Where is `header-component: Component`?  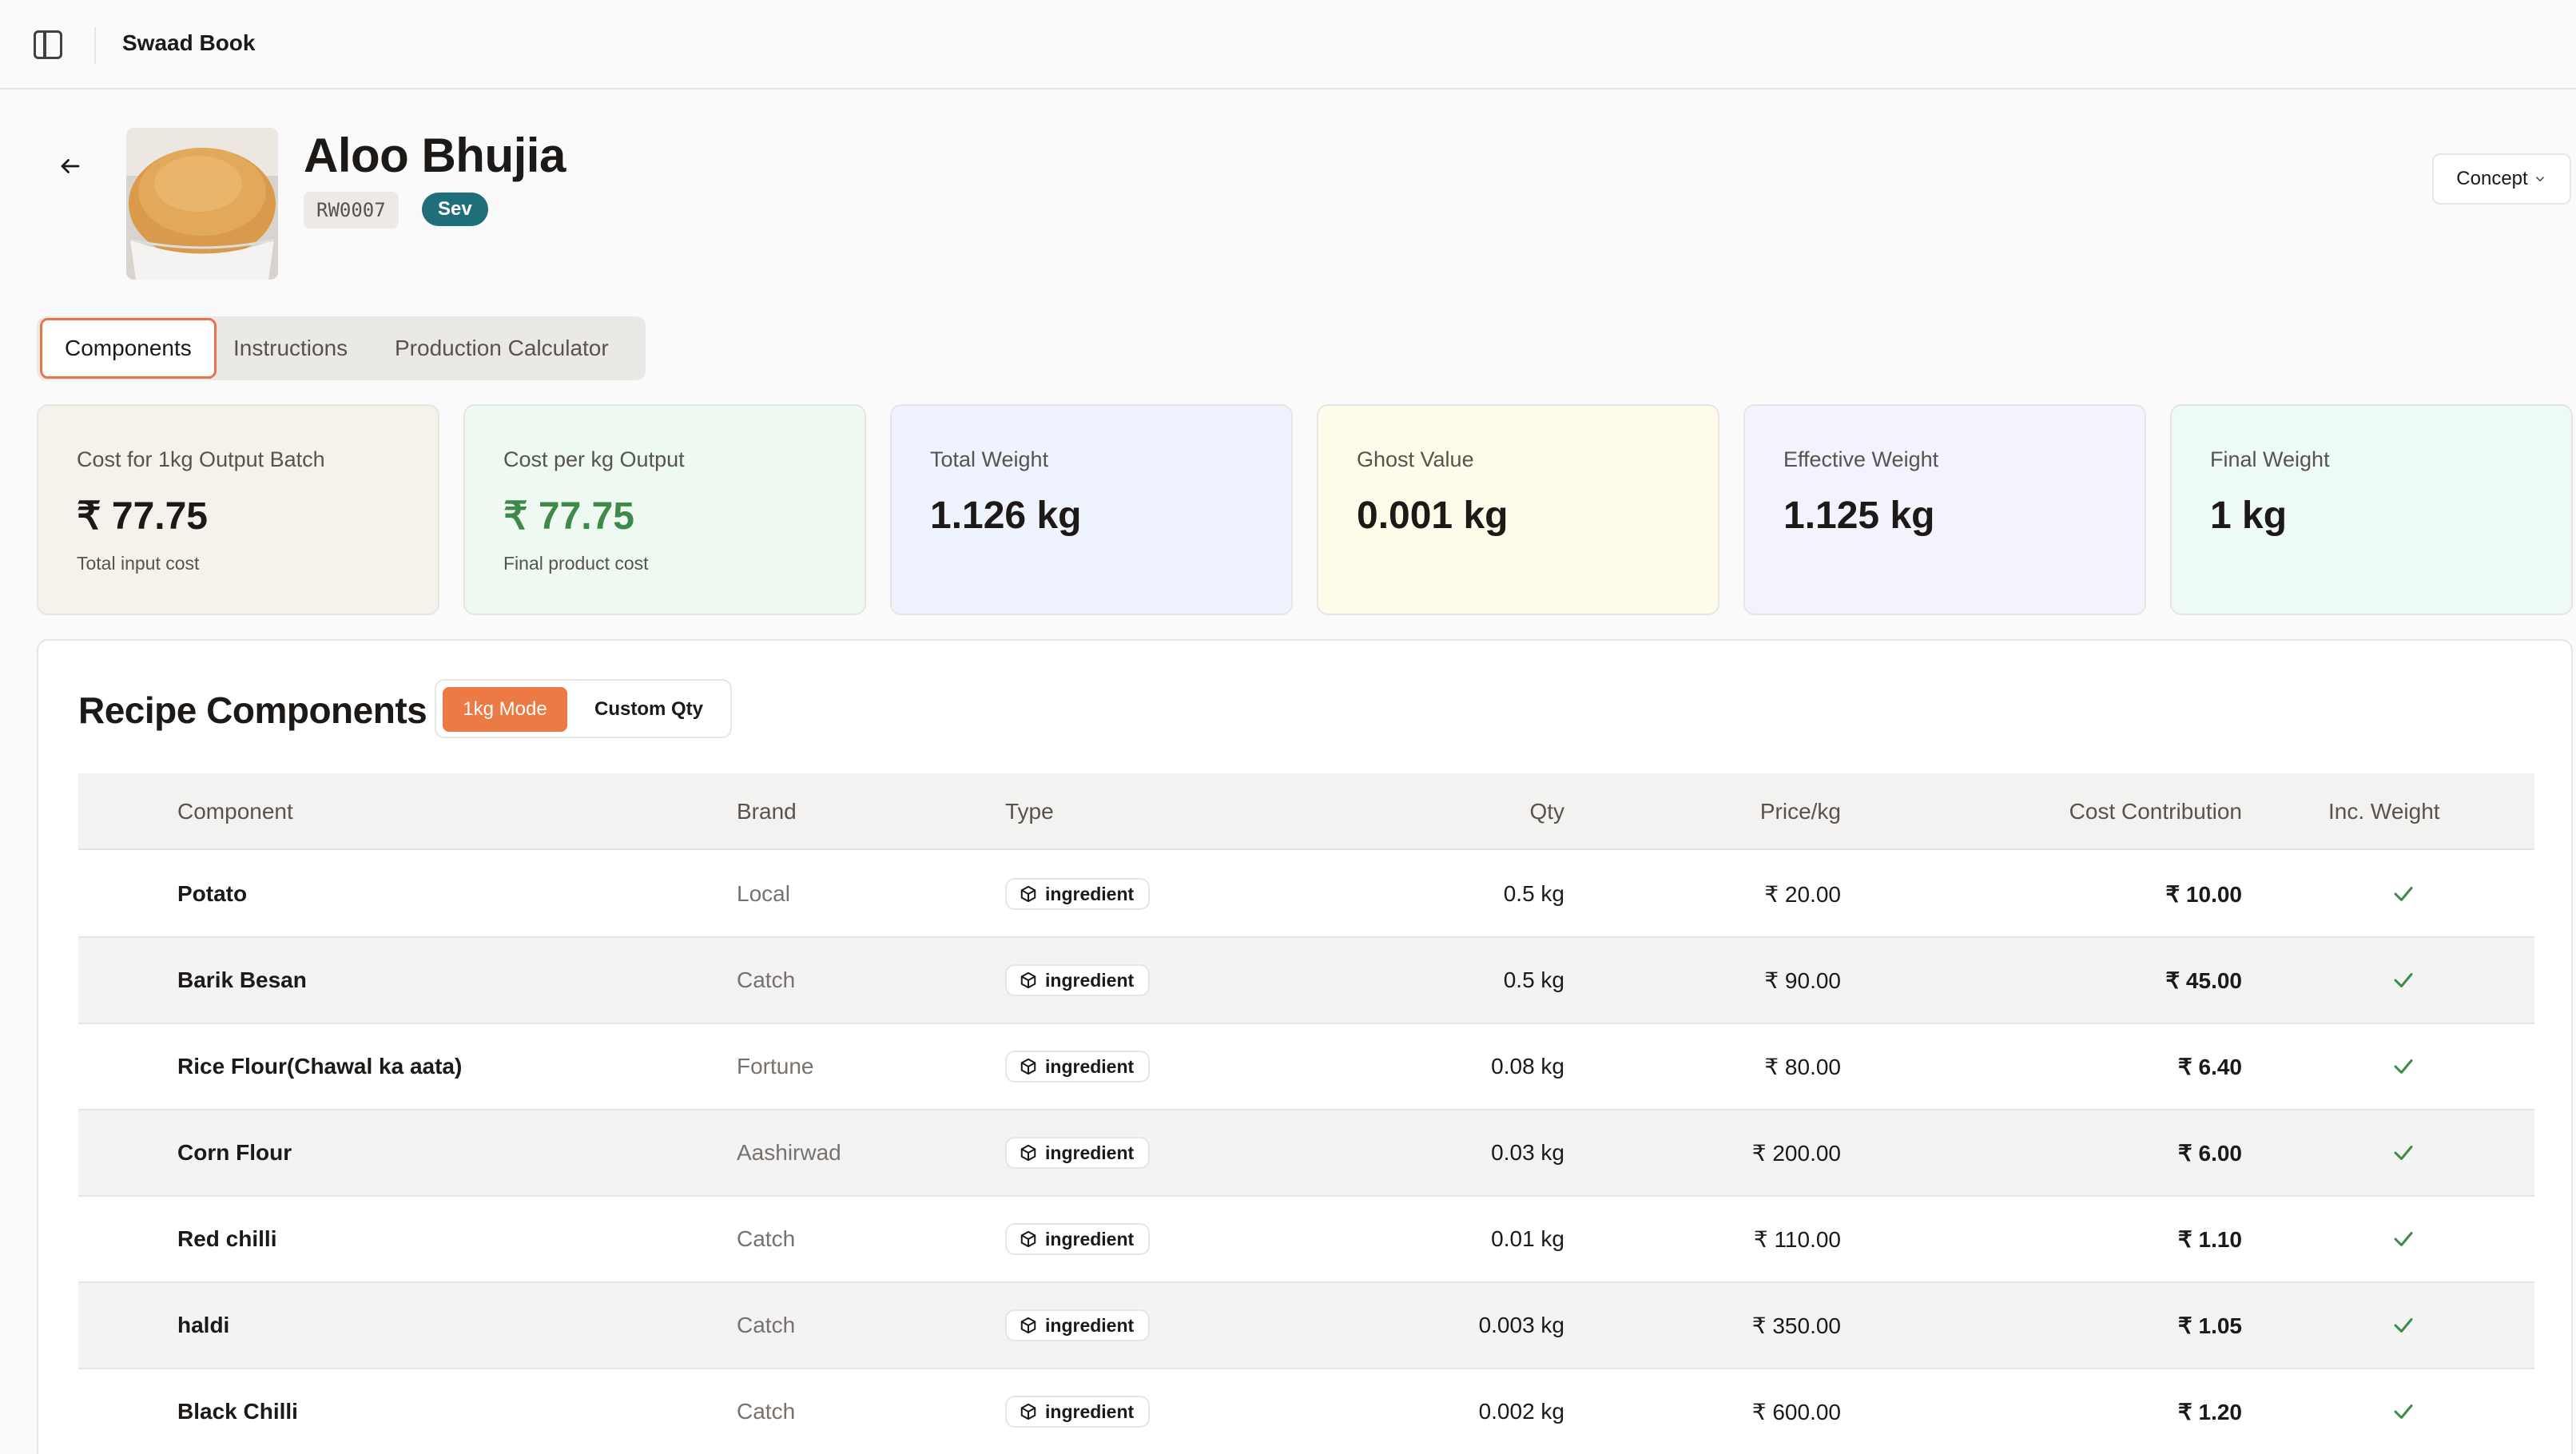
header-component: Component is located at coordinates (235, 811).